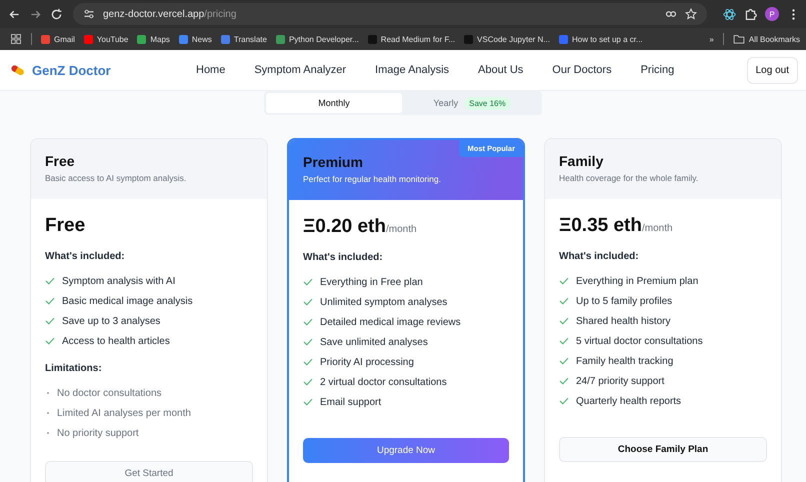  What do you see at coordinates (211, 70) in the screenshot?
I see `nav-link: Home` at bounding box center [211, 70].